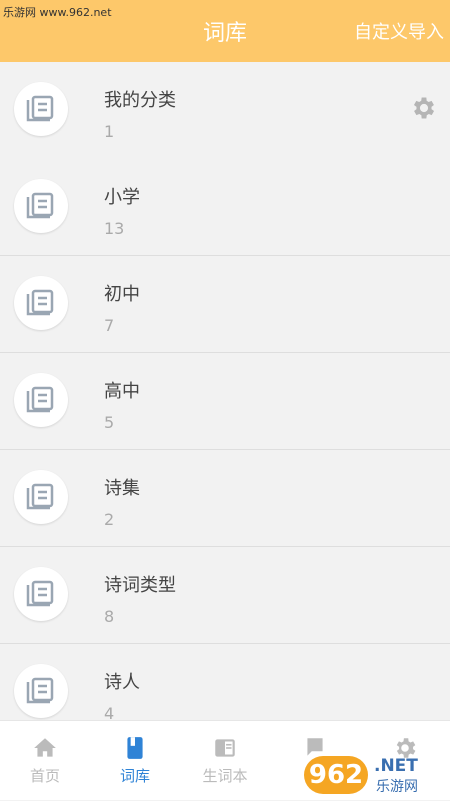  I want to click on list-item-count: 4, so click(109, 712).